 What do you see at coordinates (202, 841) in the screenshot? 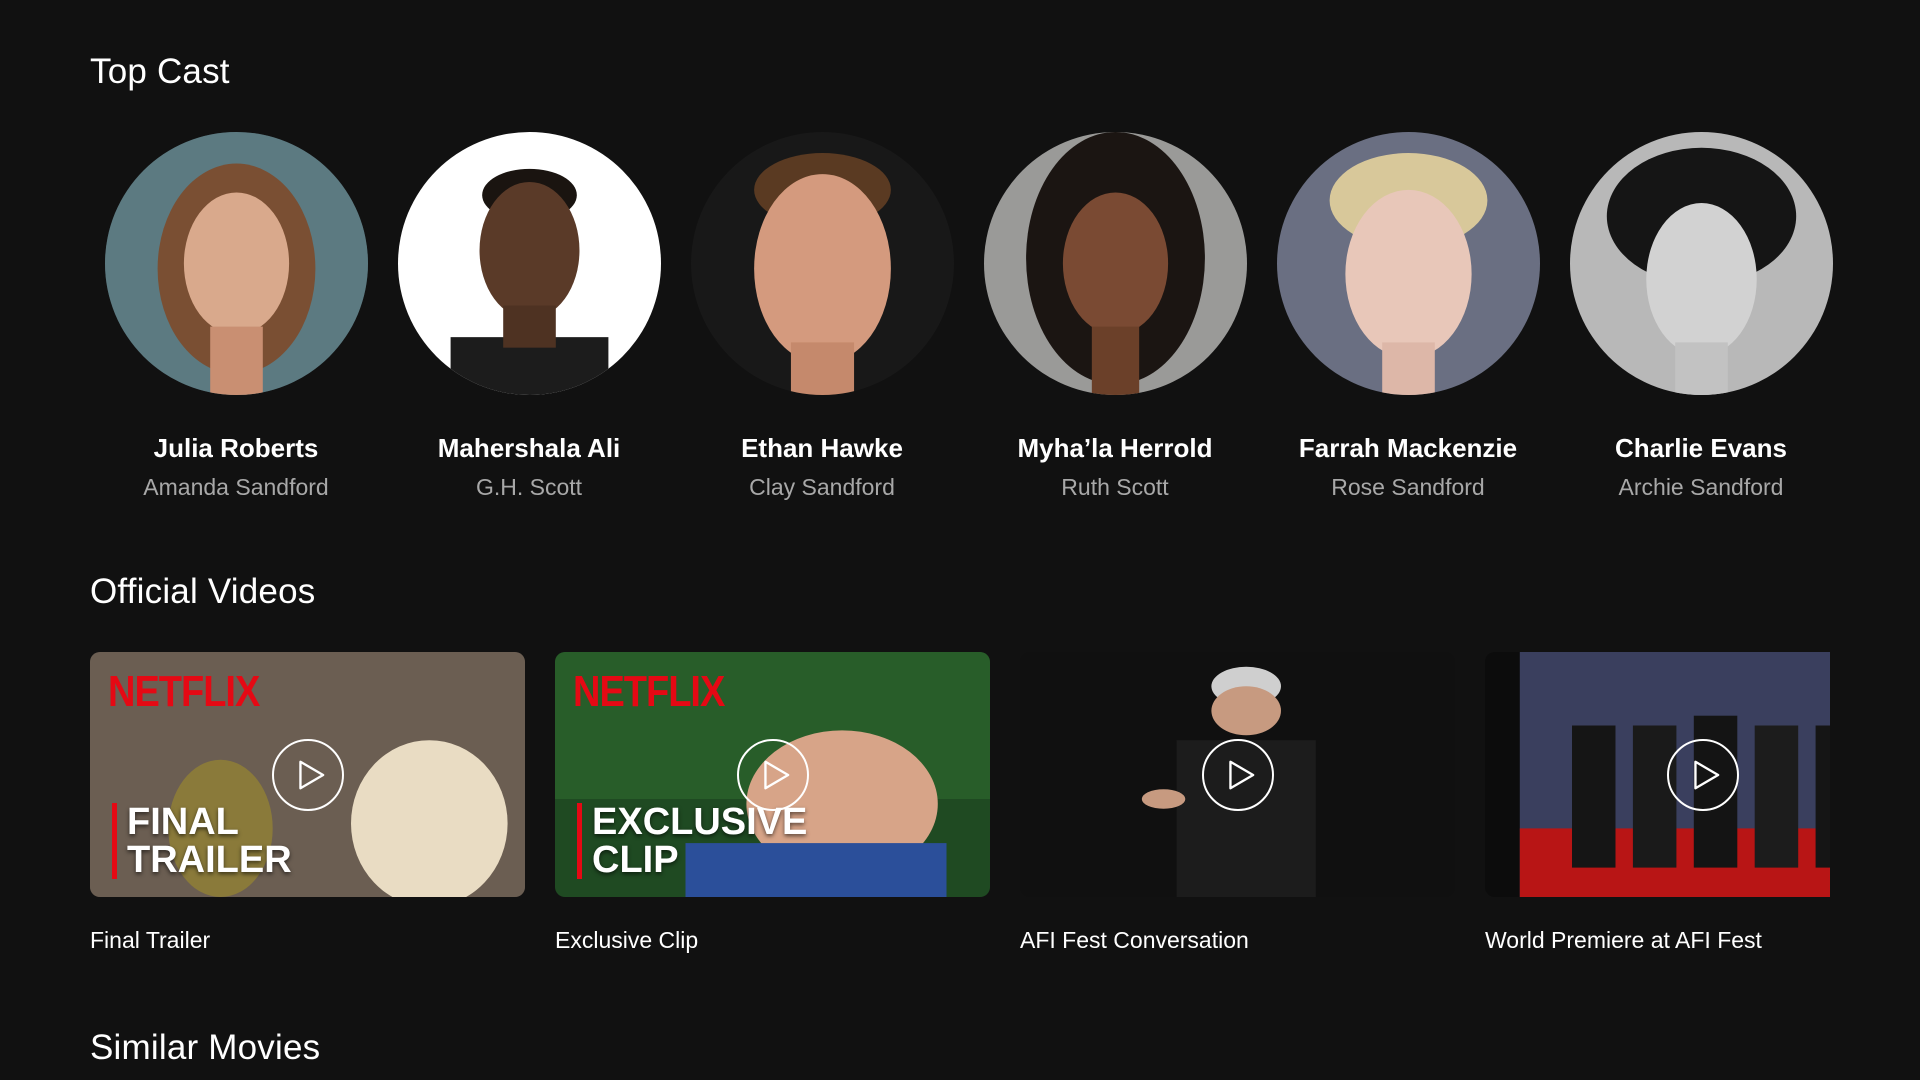
I see `thumbnail-caption: FINAL TRAILER` at bounding box center [202, 841].